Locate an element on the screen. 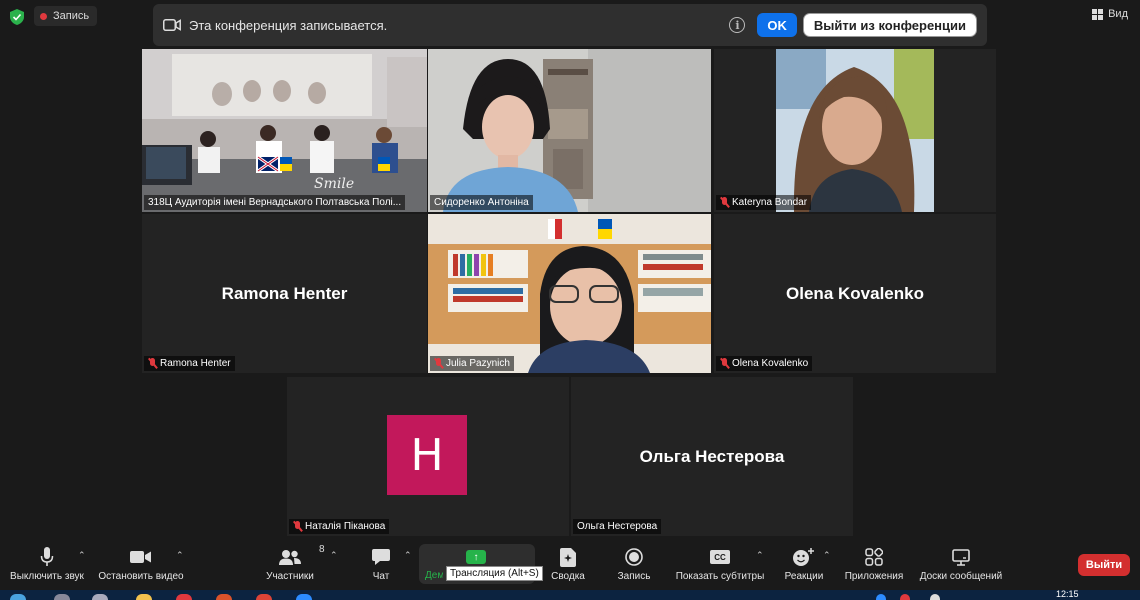  chat-button: Чат is located at coordinates (381, 564).